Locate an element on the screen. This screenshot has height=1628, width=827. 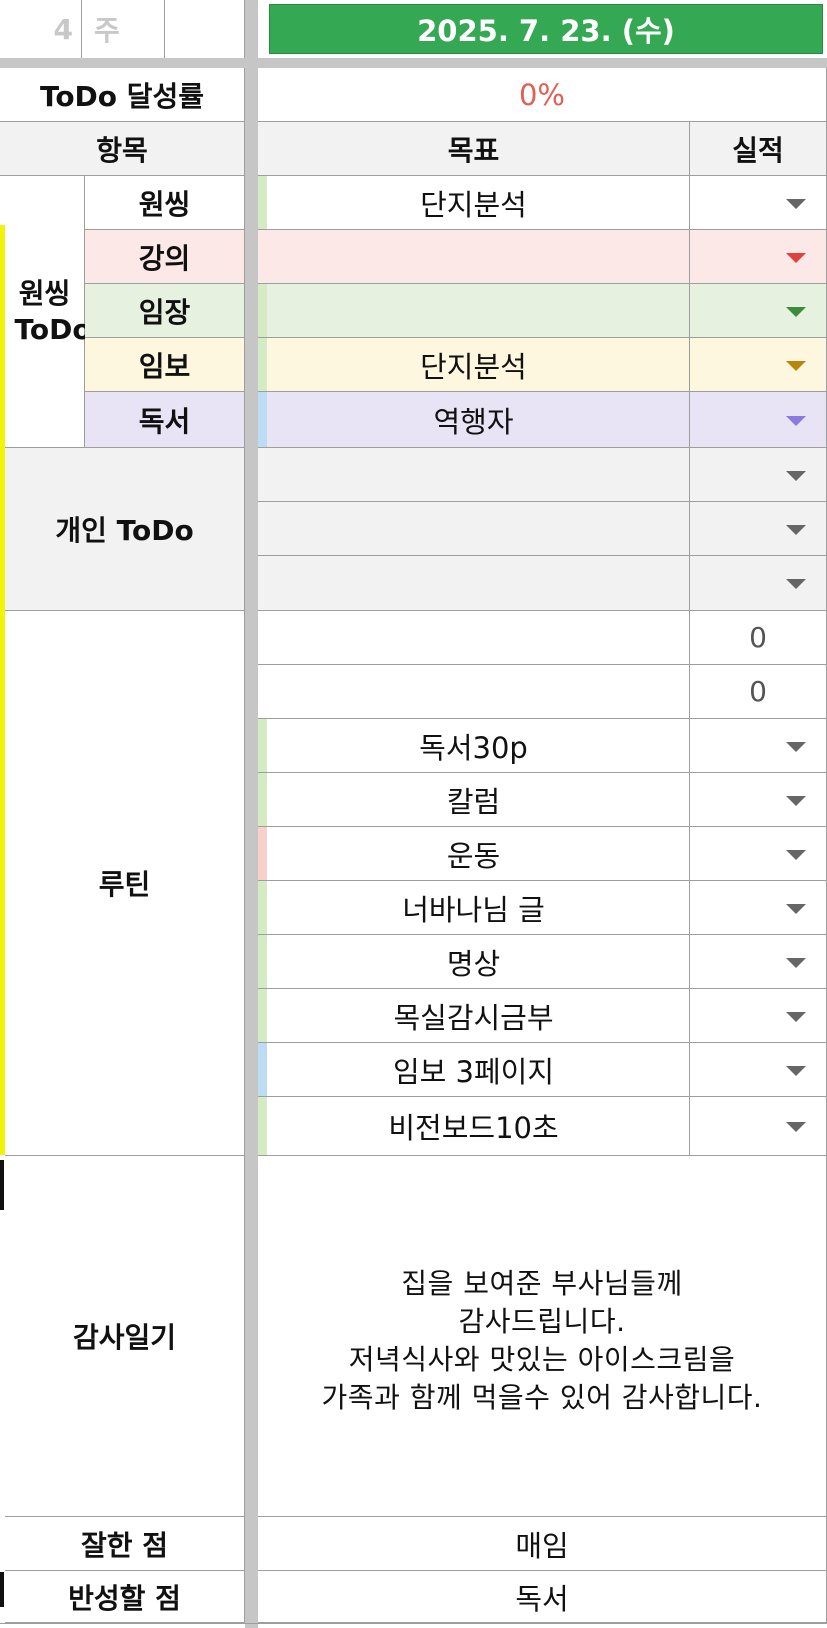
result-column-header: 실적 is located at coordinates (758, 149).